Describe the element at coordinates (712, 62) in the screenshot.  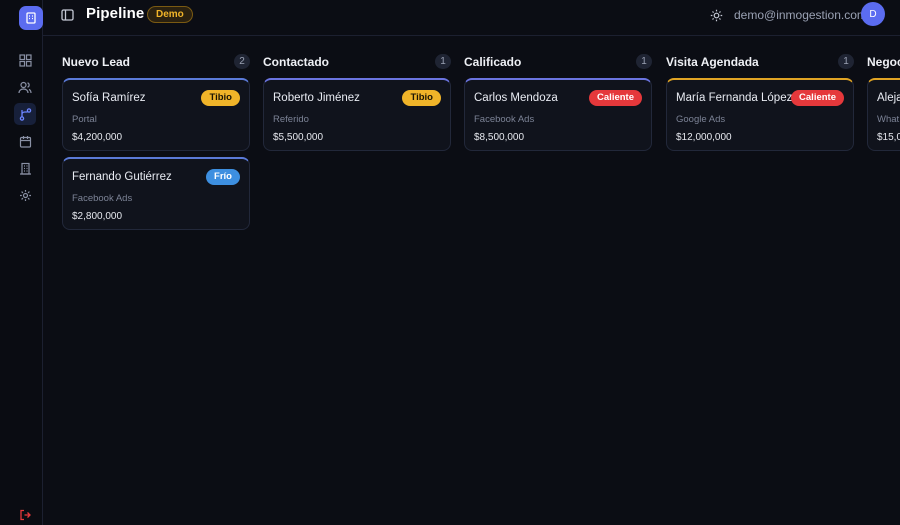
I see `column-title: Visita Agendada` at that location.